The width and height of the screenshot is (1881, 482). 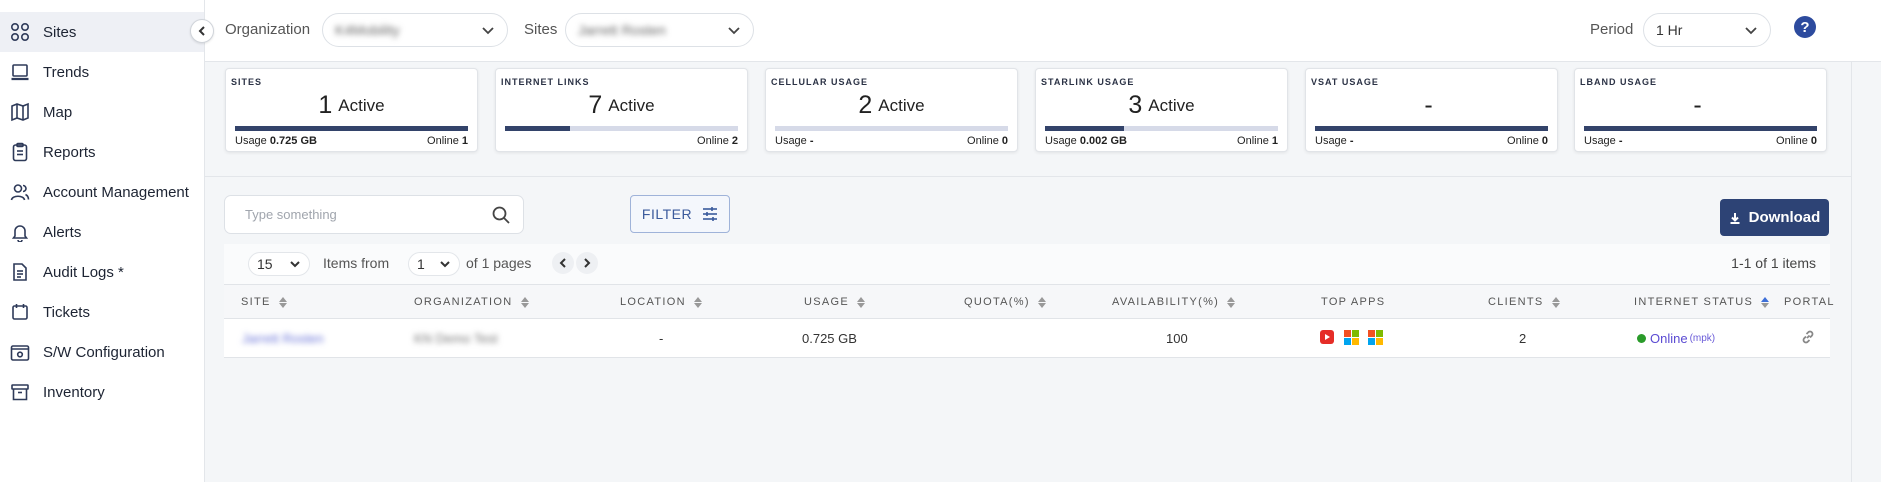 What do you see at coordinates (1174, 302) in the screenshot?
I see `column-header-availability: AVAILABILITY(%)` at bounding box center [1174, 302].